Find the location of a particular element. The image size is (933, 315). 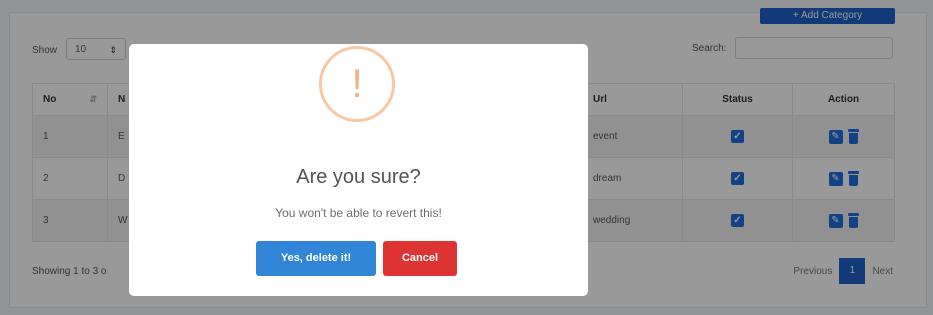

cancel-button: Cancel is located at coordinates (420, 258).